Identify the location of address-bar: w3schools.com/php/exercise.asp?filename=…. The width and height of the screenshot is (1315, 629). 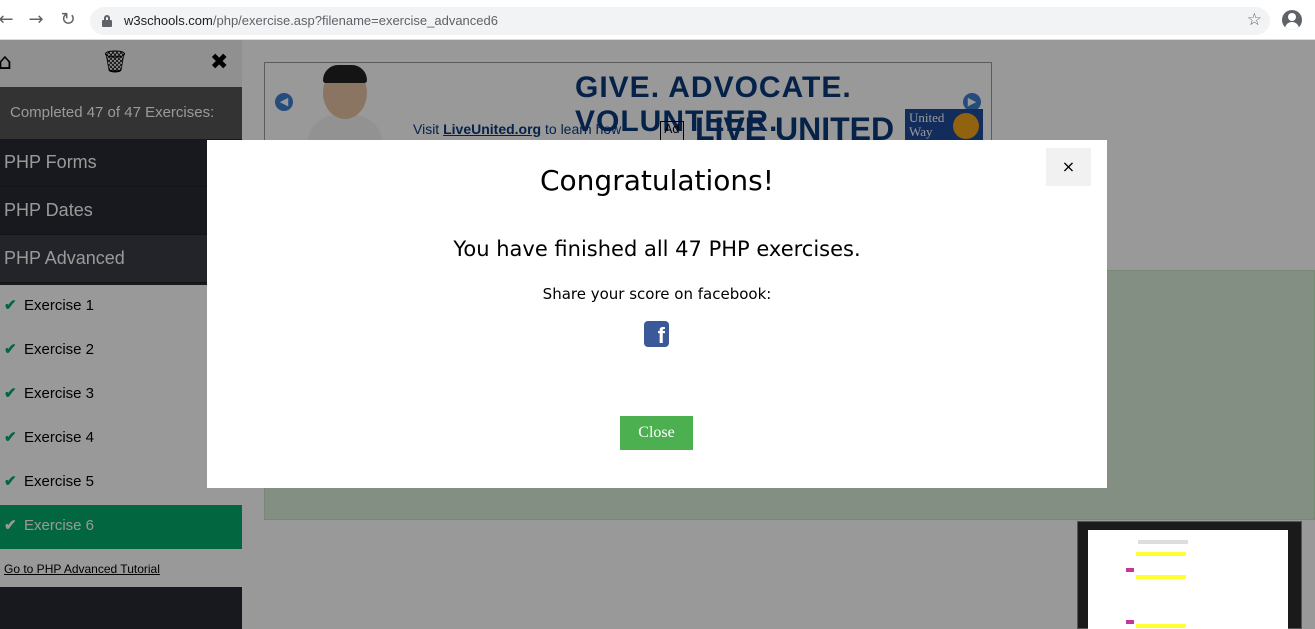
(680, 21).